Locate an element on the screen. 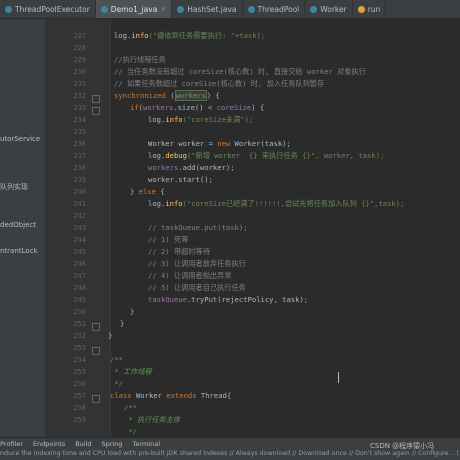 Image resolution: width=460 pixels, height=460 pixels. line-number: 241 is located at coordinates (79, 204).